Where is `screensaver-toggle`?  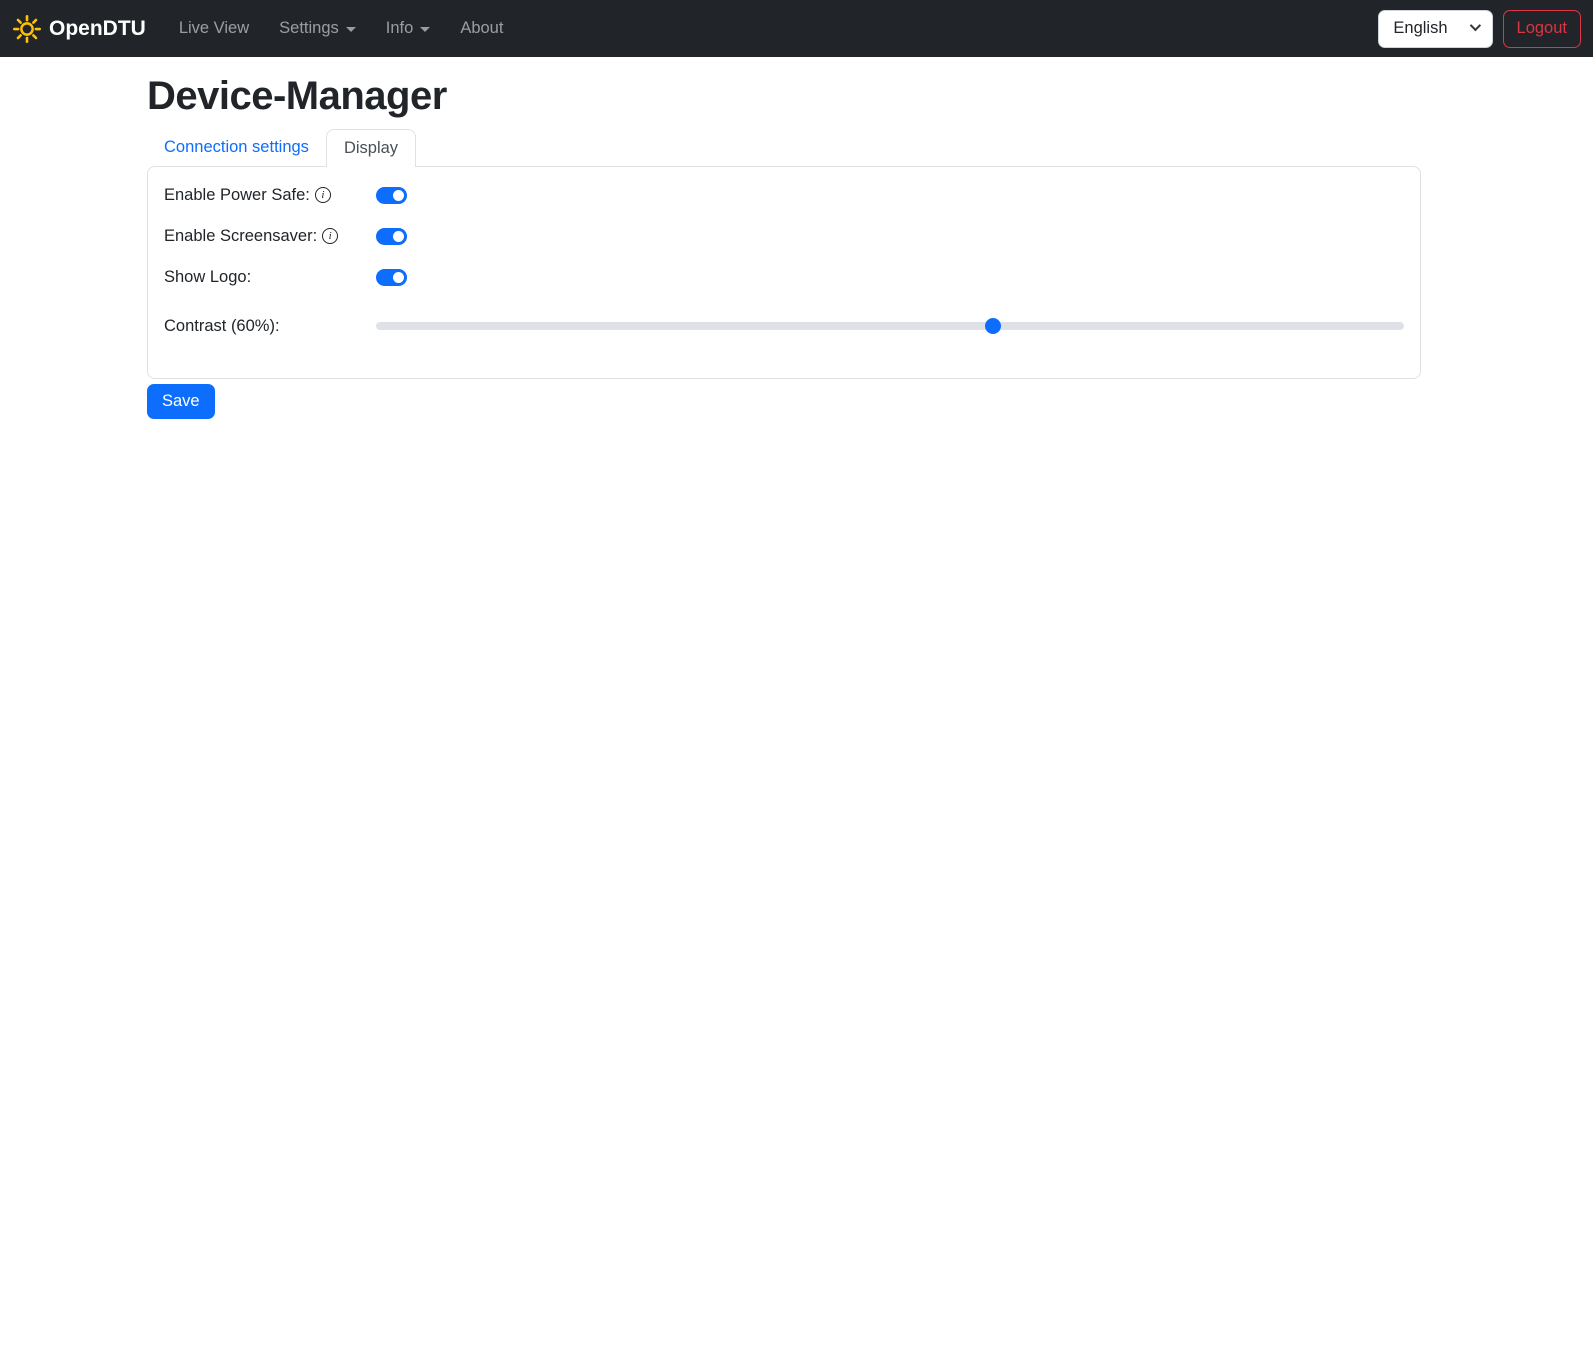 screensaver-toggle is located at coordinates (391, 236).